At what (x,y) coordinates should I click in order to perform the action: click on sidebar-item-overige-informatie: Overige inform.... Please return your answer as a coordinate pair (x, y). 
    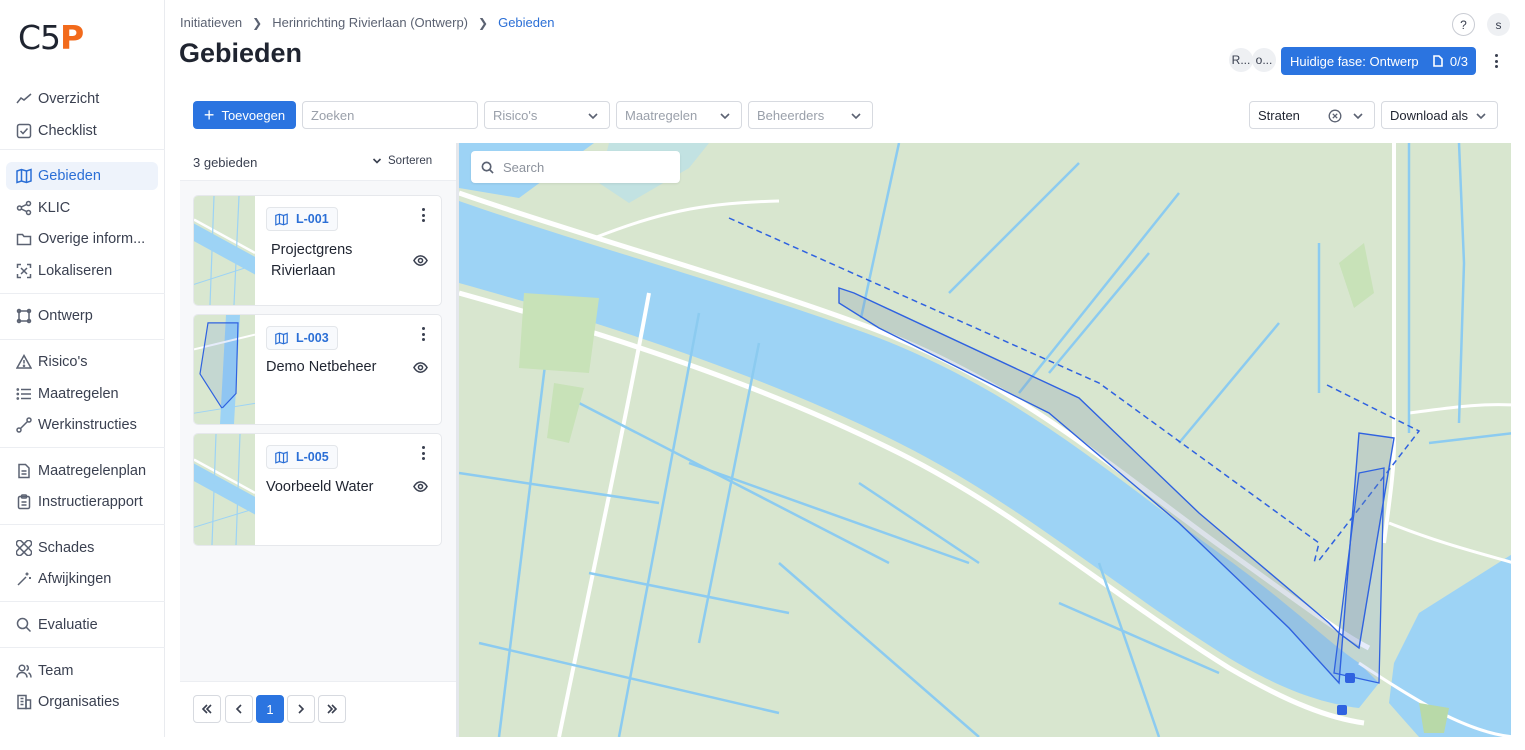
    Looking at the image, I should click on (82, 239).